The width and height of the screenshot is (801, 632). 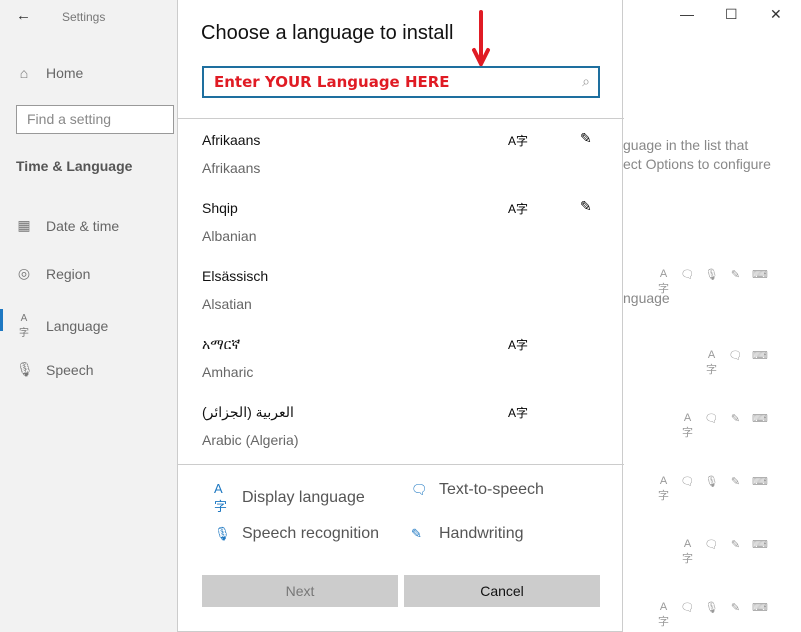 What do you see at coordinates (310, 533) in the screenshot?
I see `legend-label: Speech recognition` at bounding box center [310, 533].